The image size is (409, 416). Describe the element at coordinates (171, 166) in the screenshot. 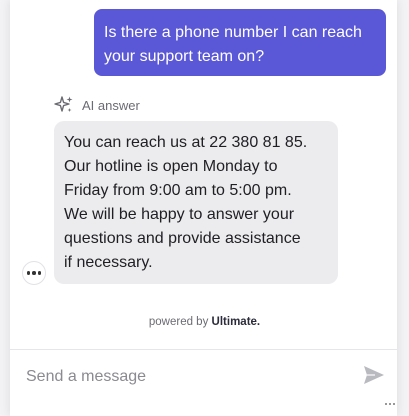

I see `ai-message-line: Our hotline is open Monday to` at that location.